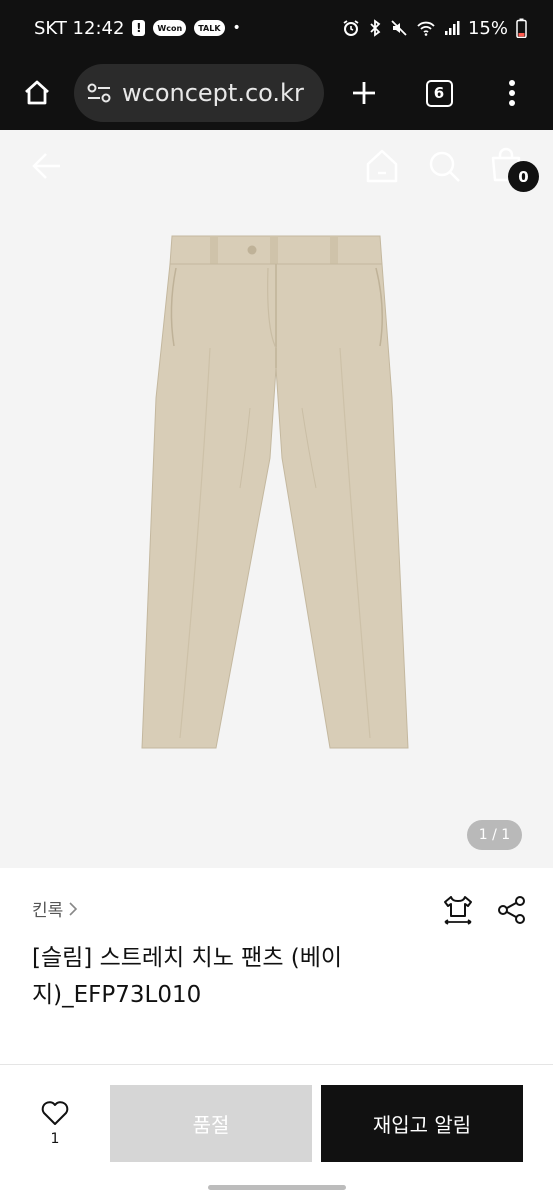 This screenshot has height=1200, width=553. I want to click on status-right: 15%, so click(434, 28).